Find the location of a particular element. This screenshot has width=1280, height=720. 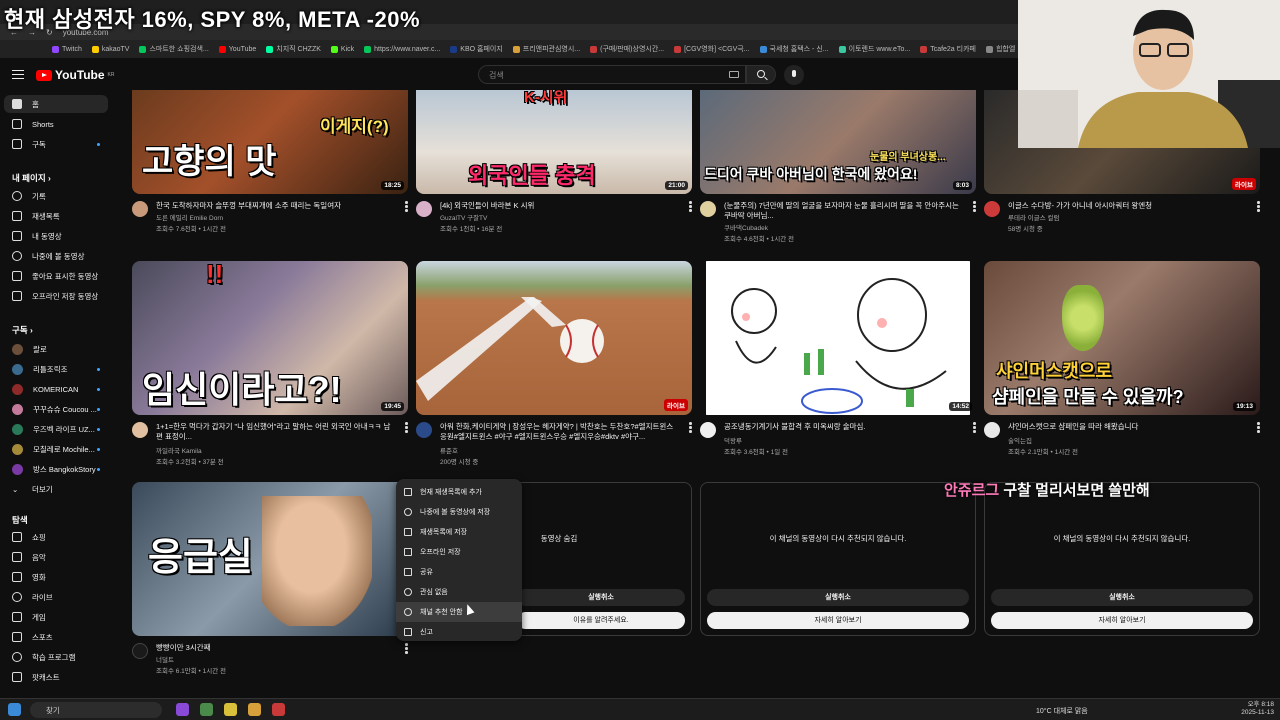

context-menu-item: 공유 is located at coordinates (459, 572).